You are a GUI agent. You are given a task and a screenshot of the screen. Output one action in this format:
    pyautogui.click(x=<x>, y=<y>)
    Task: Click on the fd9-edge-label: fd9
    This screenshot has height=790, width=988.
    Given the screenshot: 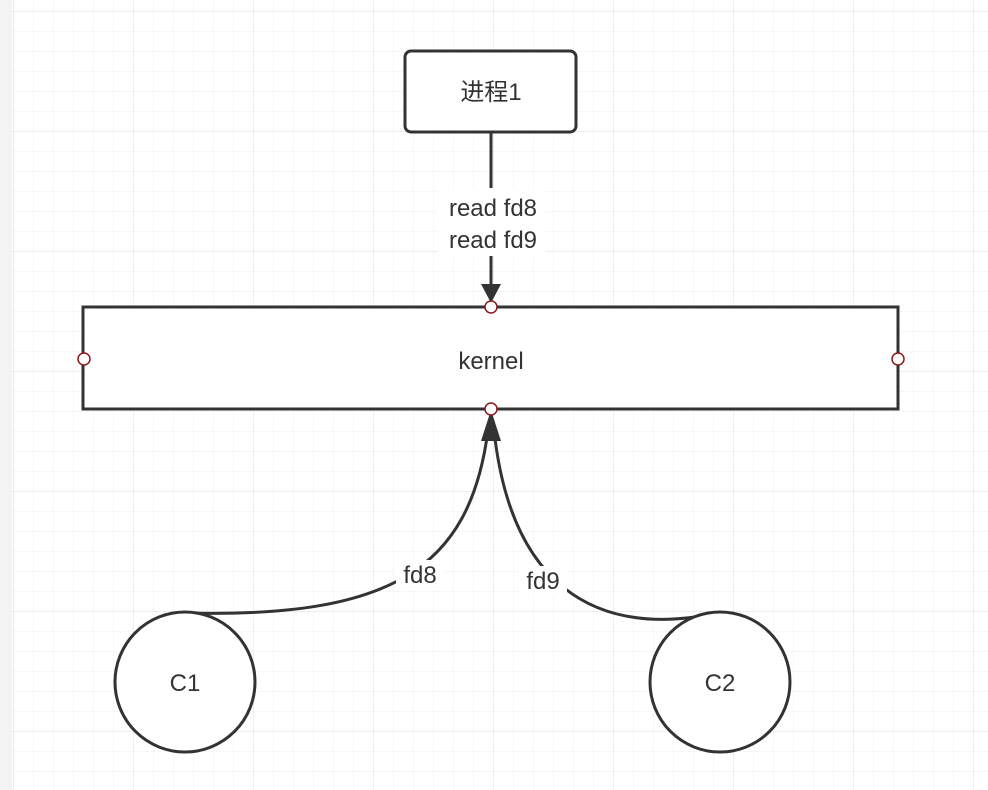 What is the action you would take?
    pyautogui.click(x=542, y=581)
    